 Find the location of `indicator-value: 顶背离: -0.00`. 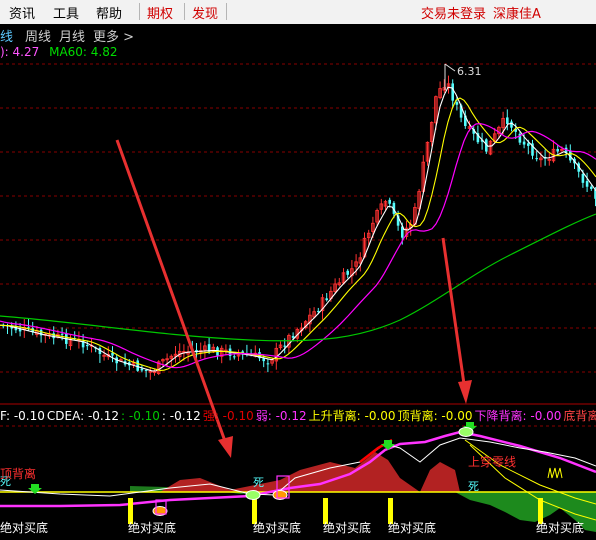

indicator-value: 顶背离: -0.00 is located at coordinates (435, 416).